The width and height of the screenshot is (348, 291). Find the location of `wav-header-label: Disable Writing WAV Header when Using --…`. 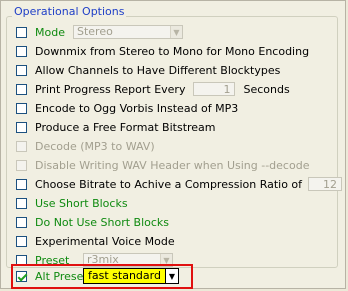

wav-header-label: Disable Writing WAV Header when Using --… is located at coordinates (172, 165).